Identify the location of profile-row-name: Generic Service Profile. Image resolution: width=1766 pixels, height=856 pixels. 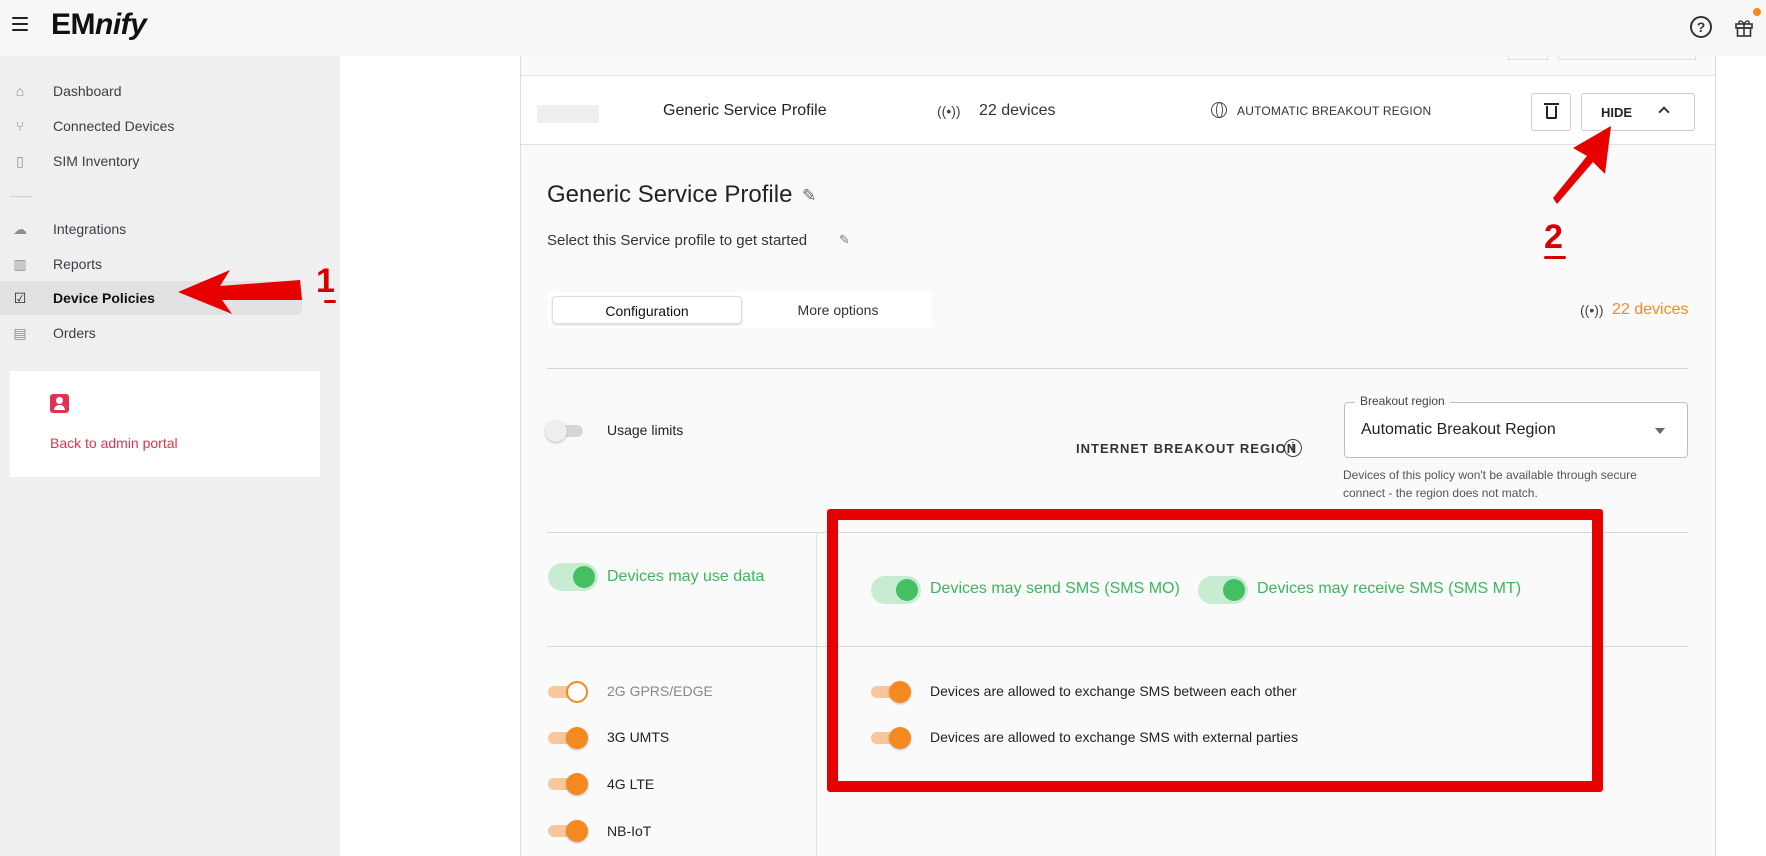
(745, 110).